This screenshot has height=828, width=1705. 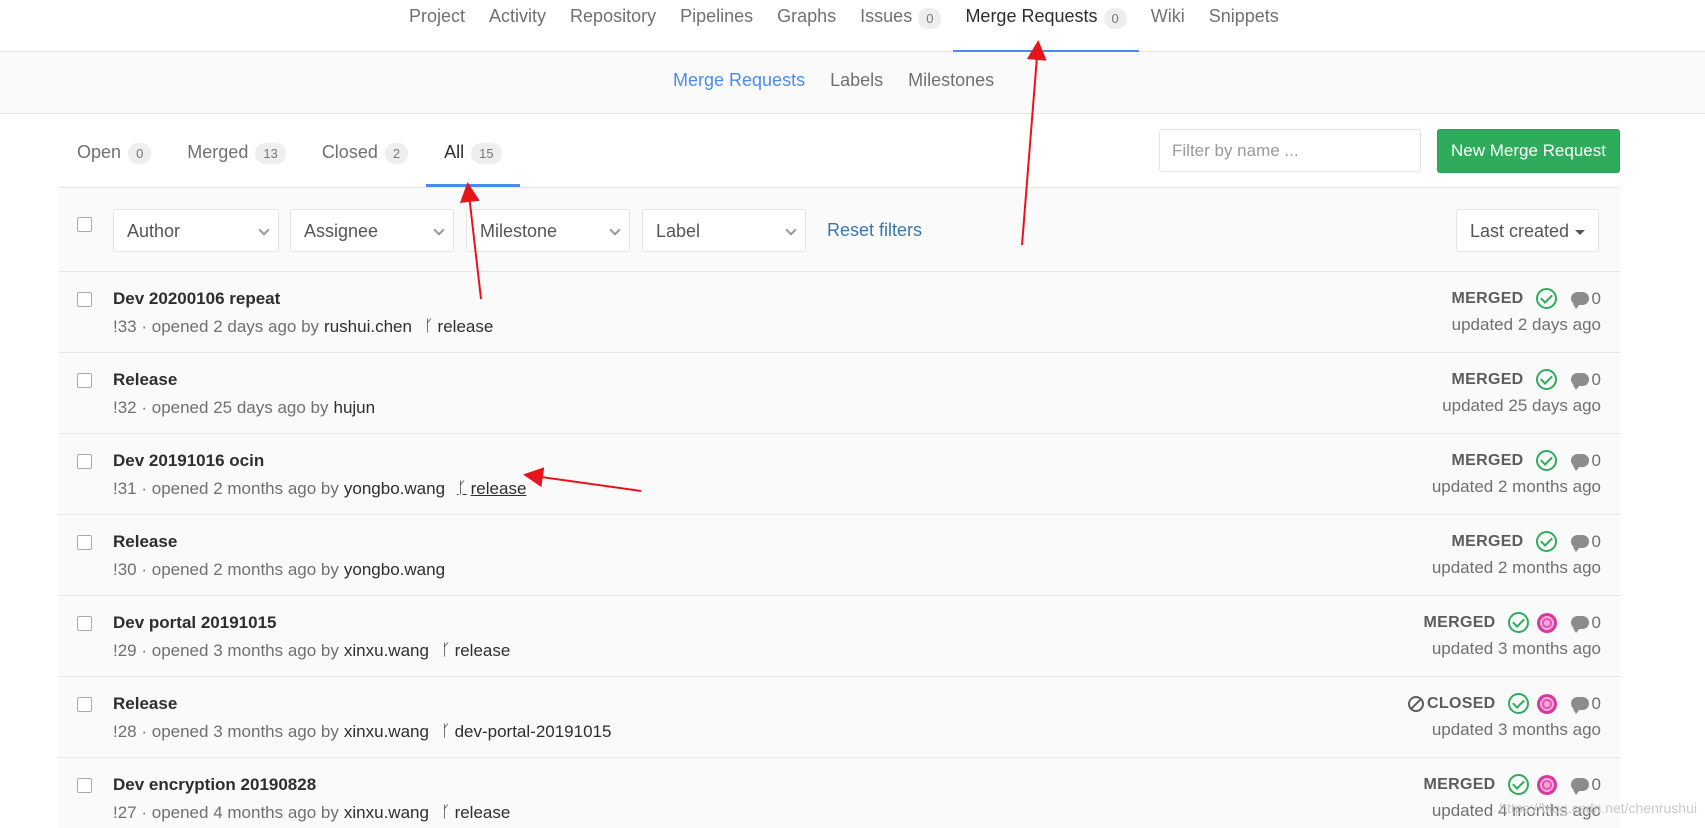 I want to click on tab-all: All 15, so click(x=473, y=150).